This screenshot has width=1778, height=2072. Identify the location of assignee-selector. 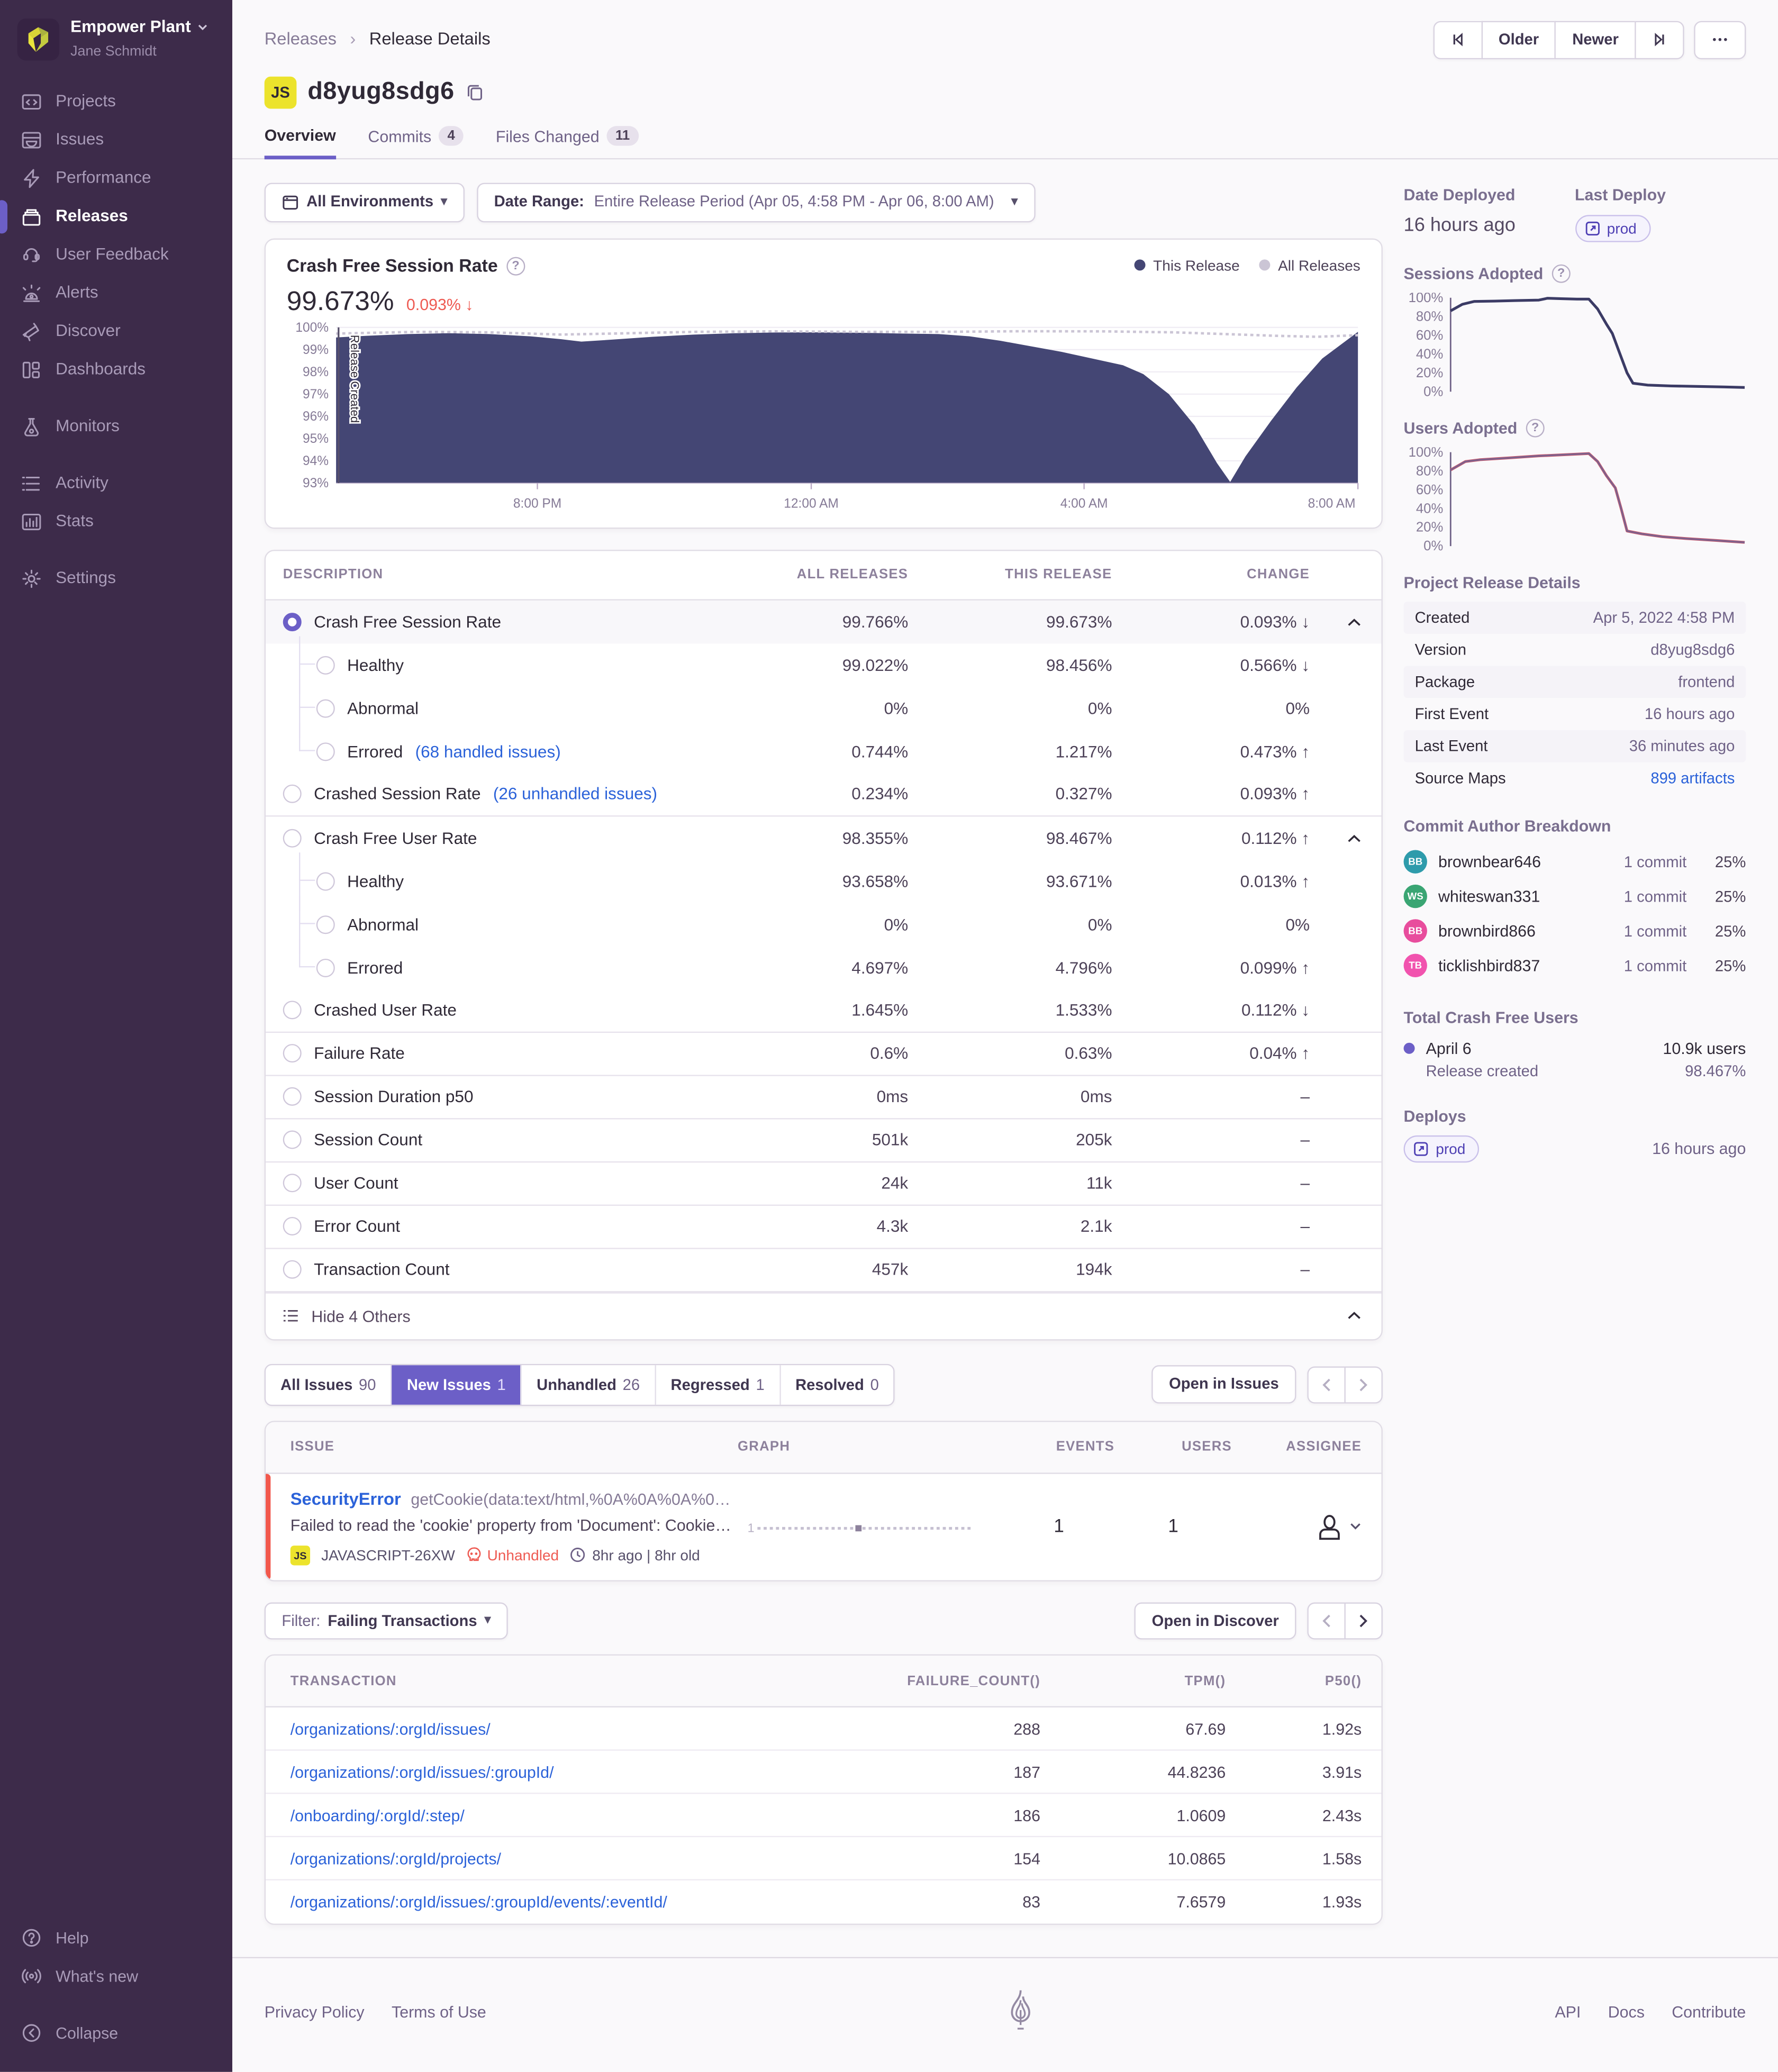
(1297, 1526).